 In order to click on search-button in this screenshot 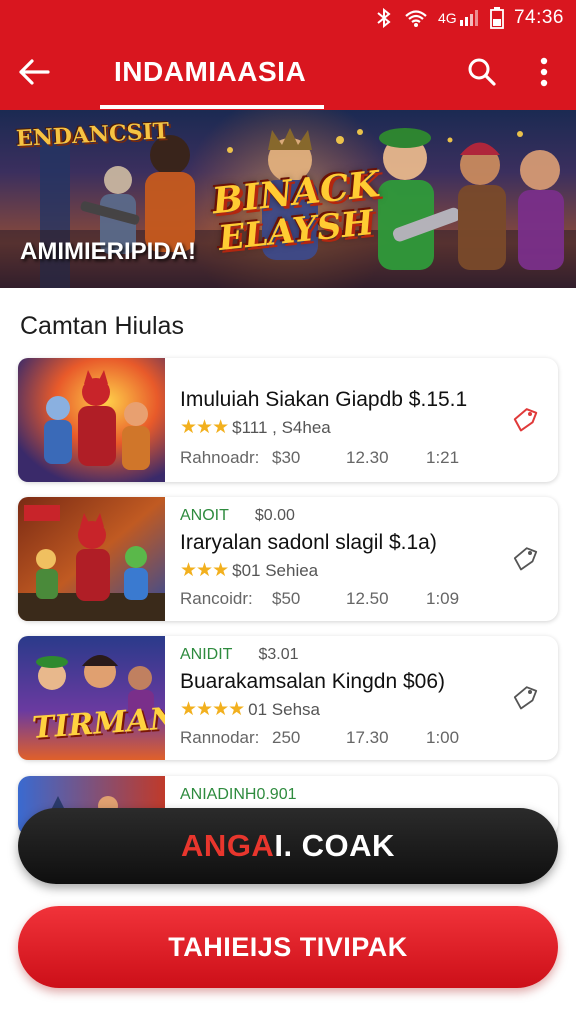, I will do `click(482, 72)`.